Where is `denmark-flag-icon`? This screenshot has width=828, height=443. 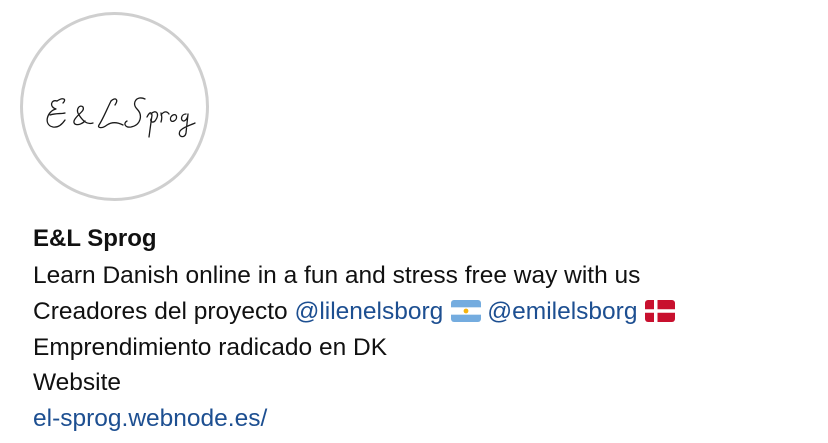 denmark-flag-icon is located at coordinates (660, 311).